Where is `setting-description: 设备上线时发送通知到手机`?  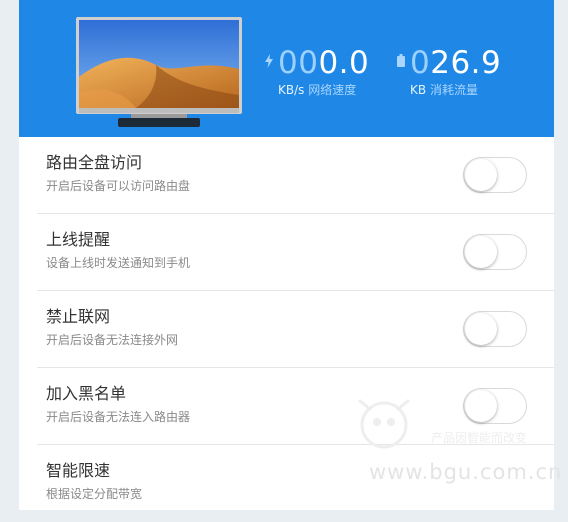
setting-description: 设备上线时发送通知到手机 is located at coordinates (118, 263).